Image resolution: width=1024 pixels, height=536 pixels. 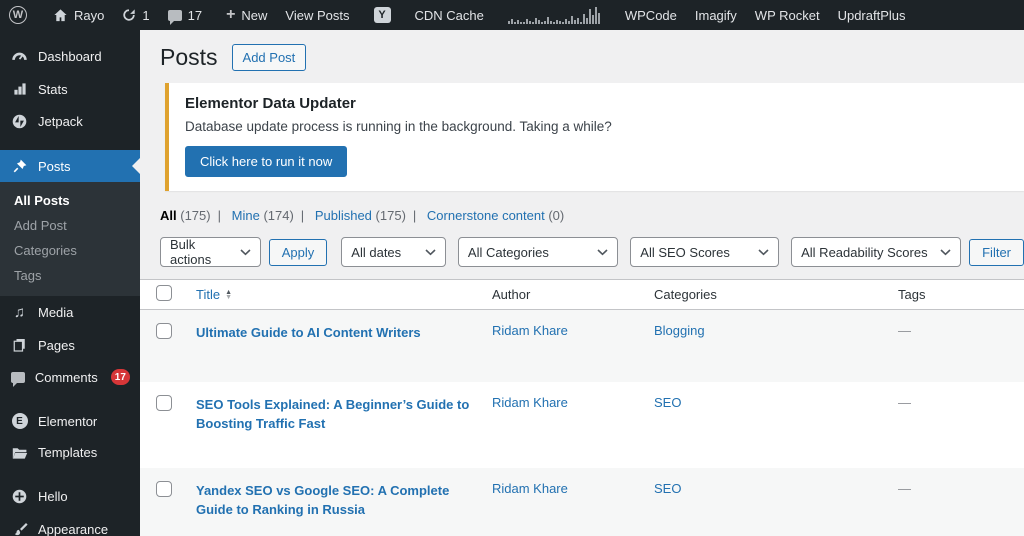 I want to click on view-all-link: All (175), so click(x=185, y=215).